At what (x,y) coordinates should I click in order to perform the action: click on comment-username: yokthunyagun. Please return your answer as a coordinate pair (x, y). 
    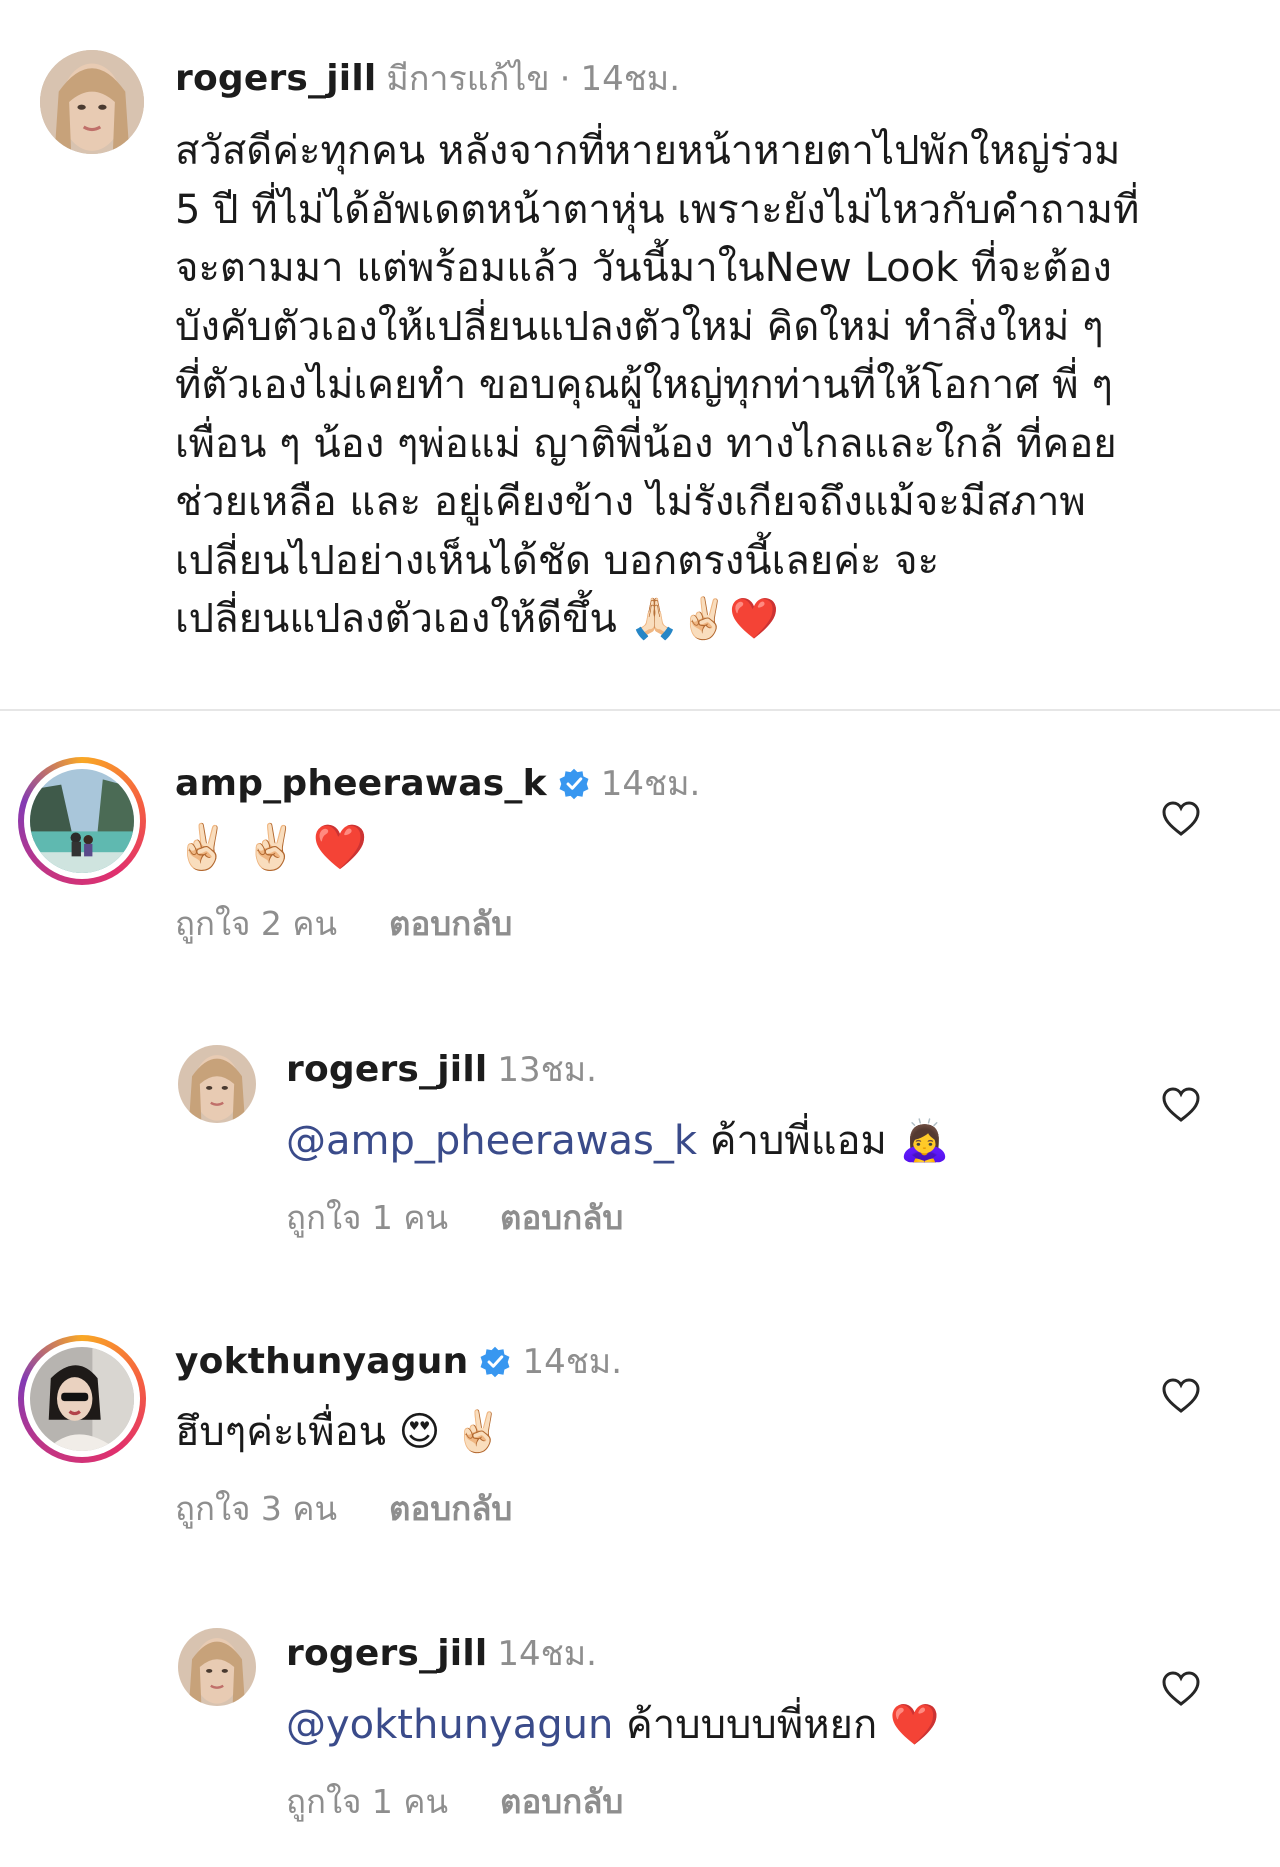
    Looking at the image, I should click on (321, 1362).